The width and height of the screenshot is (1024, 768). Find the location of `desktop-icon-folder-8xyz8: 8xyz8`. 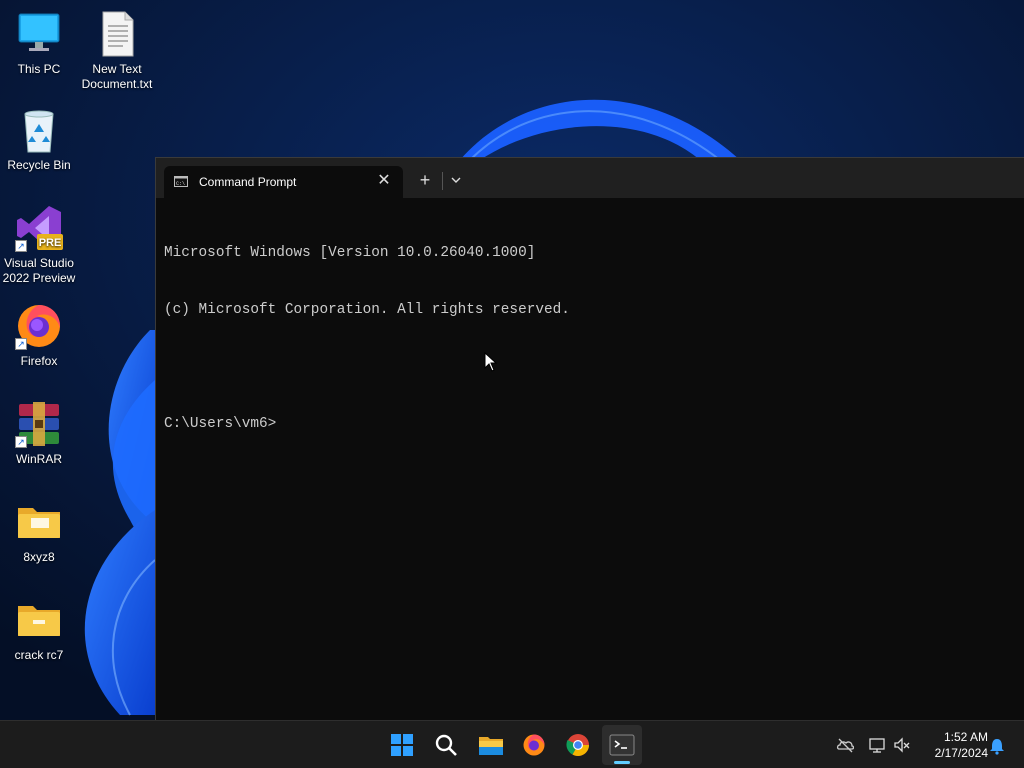

desktop-icon-folder-8xyz8: 8xyz8 is located at coordinates (39, 531).